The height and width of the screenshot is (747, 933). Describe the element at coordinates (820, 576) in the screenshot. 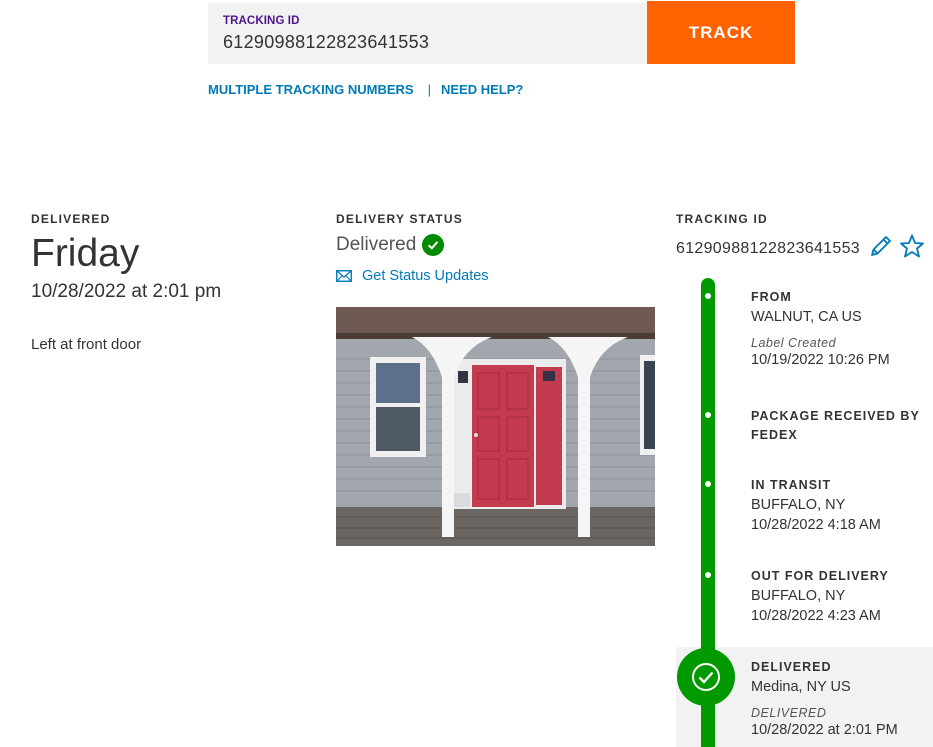

I see `event-title: OUT FOR DELIVERY` at that location.